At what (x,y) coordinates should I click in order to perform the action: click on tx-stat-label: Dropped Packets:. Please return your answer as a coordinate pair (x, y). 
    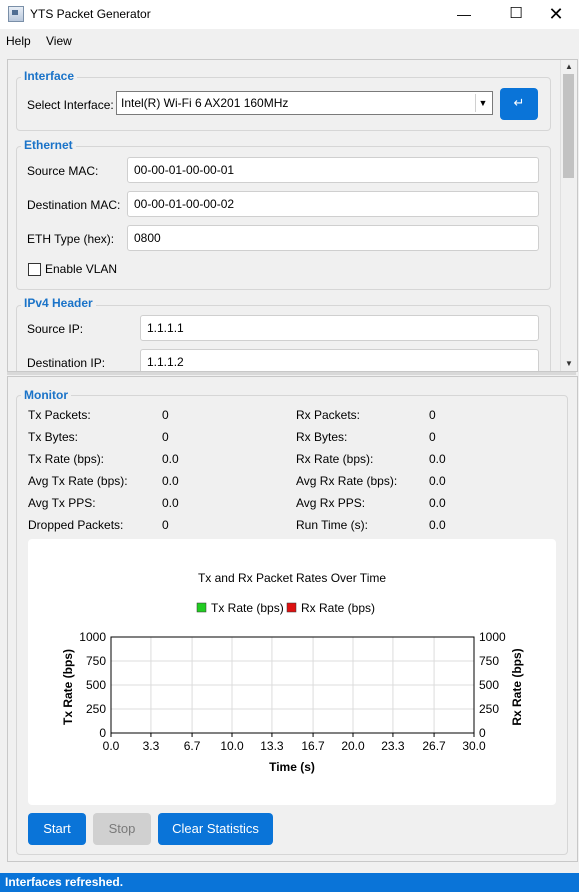
    Looking at the image, I should click on (76, 525).